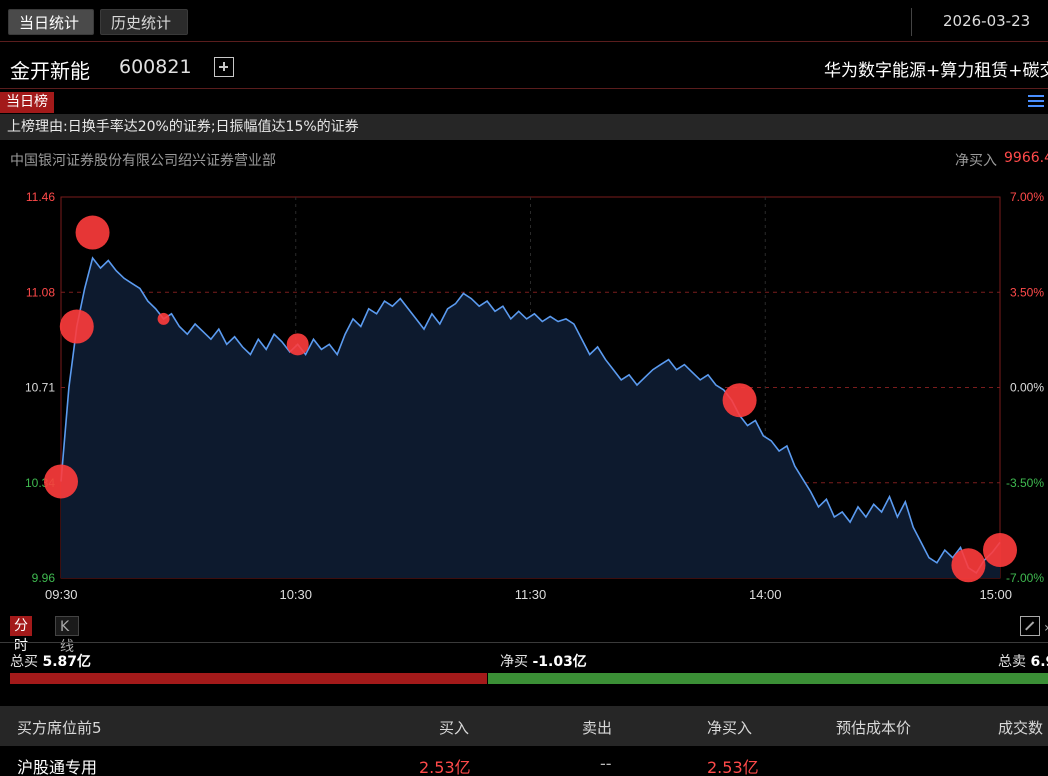 The height and width of the screenshot is (776, 1048). I want to click on sell-ratio-bar, so click(768, 678).